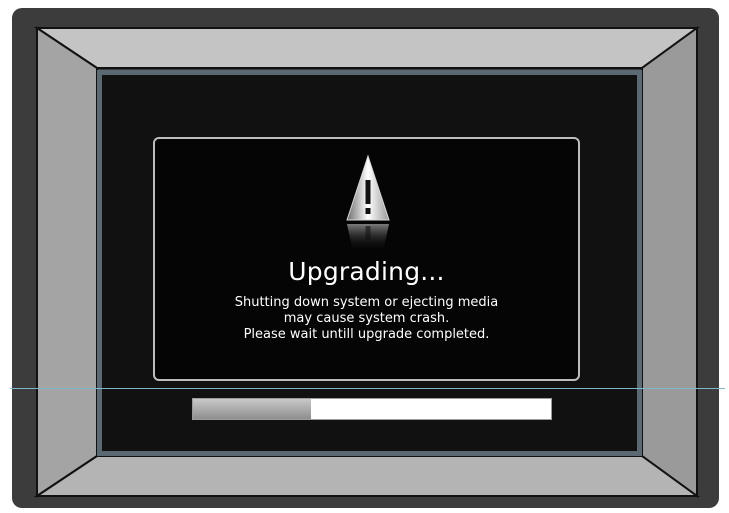 The image size is (729, 513). What do you see at coordinates (252, 409) in the screenshot?
I see `progress-fill` at bounding box center [252, 409].